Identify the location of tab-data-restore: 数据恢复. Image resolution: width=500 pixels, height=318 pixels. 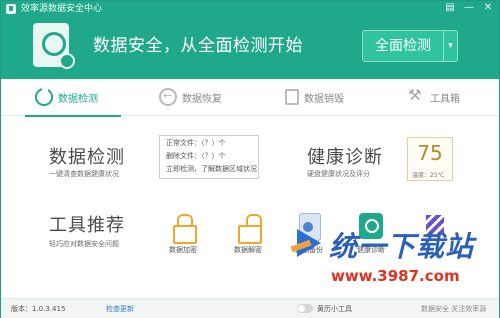
(190, 97).